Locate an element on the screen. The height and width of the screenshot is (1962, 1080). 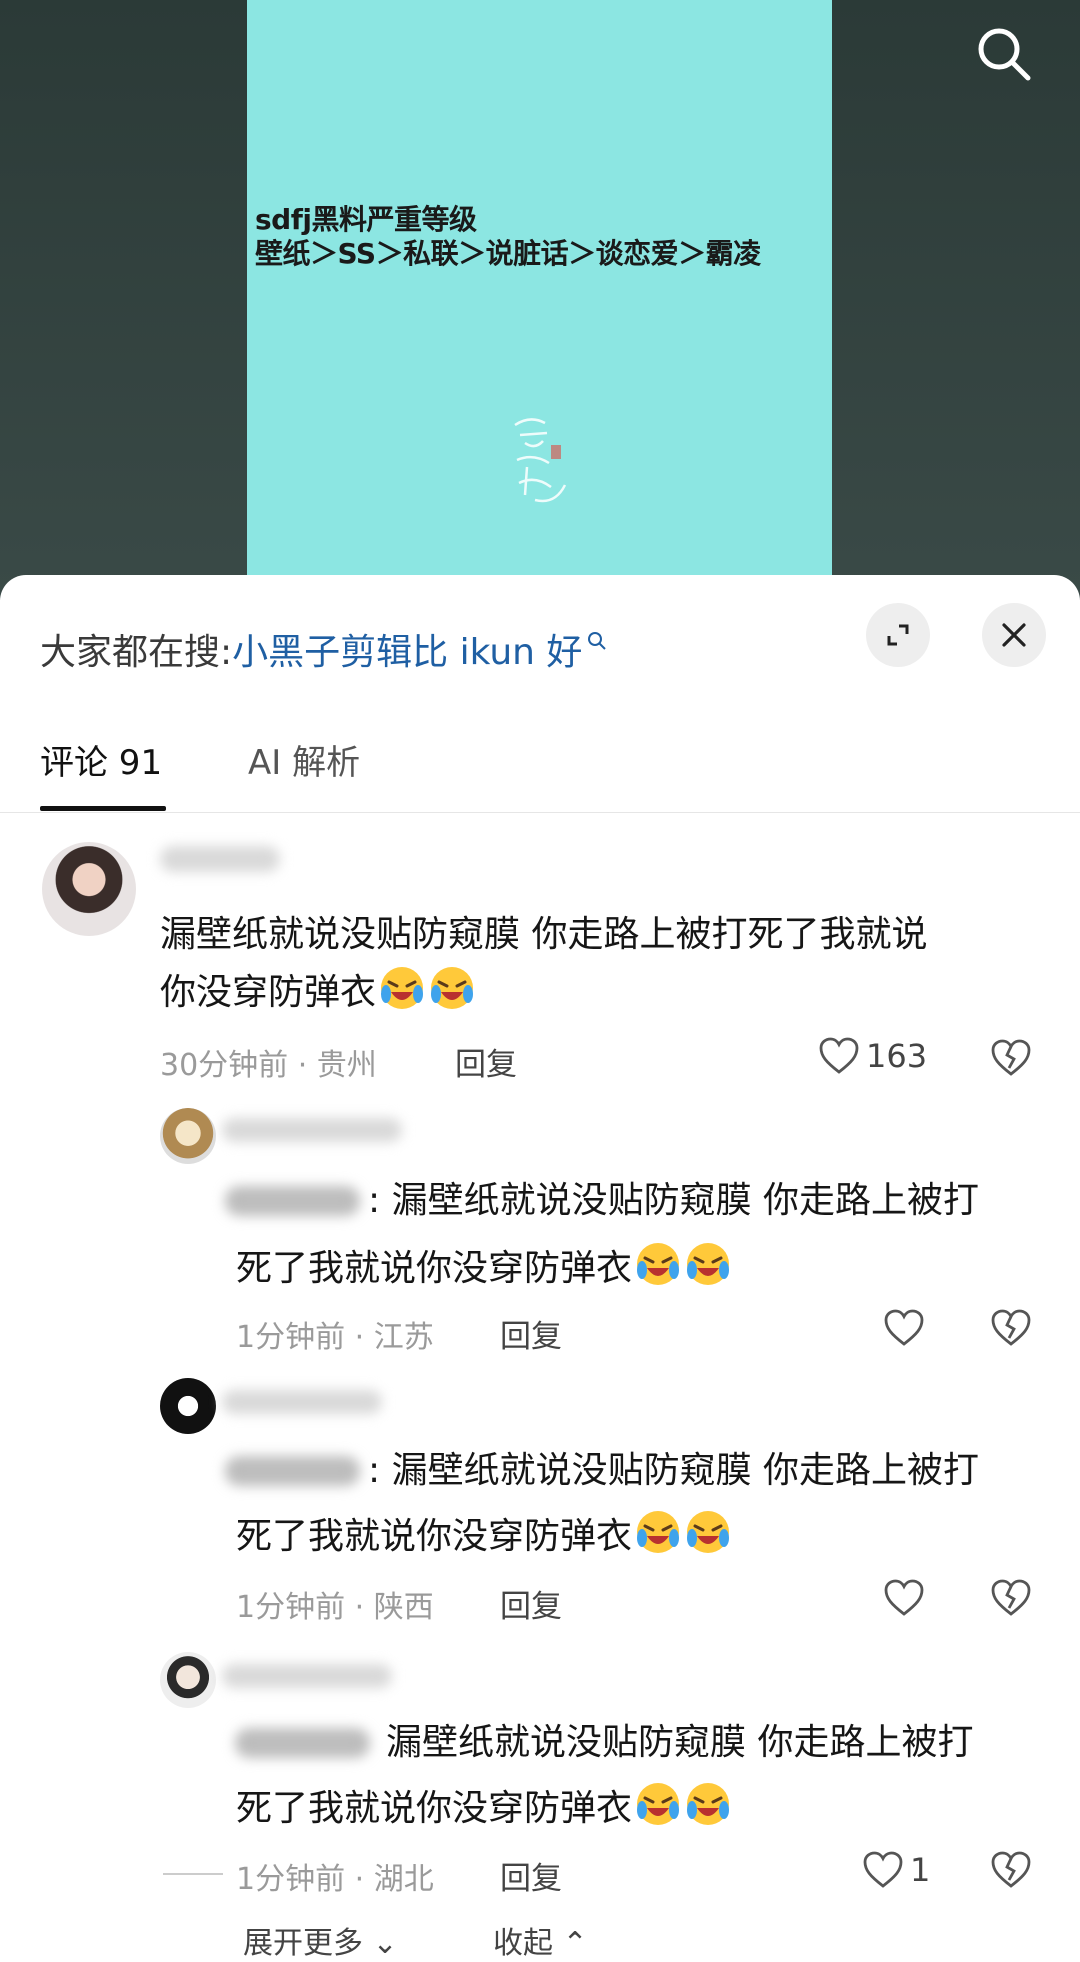
comment-text-line-2: 你没穿防弹衣 is located at coordinates (318, 993).